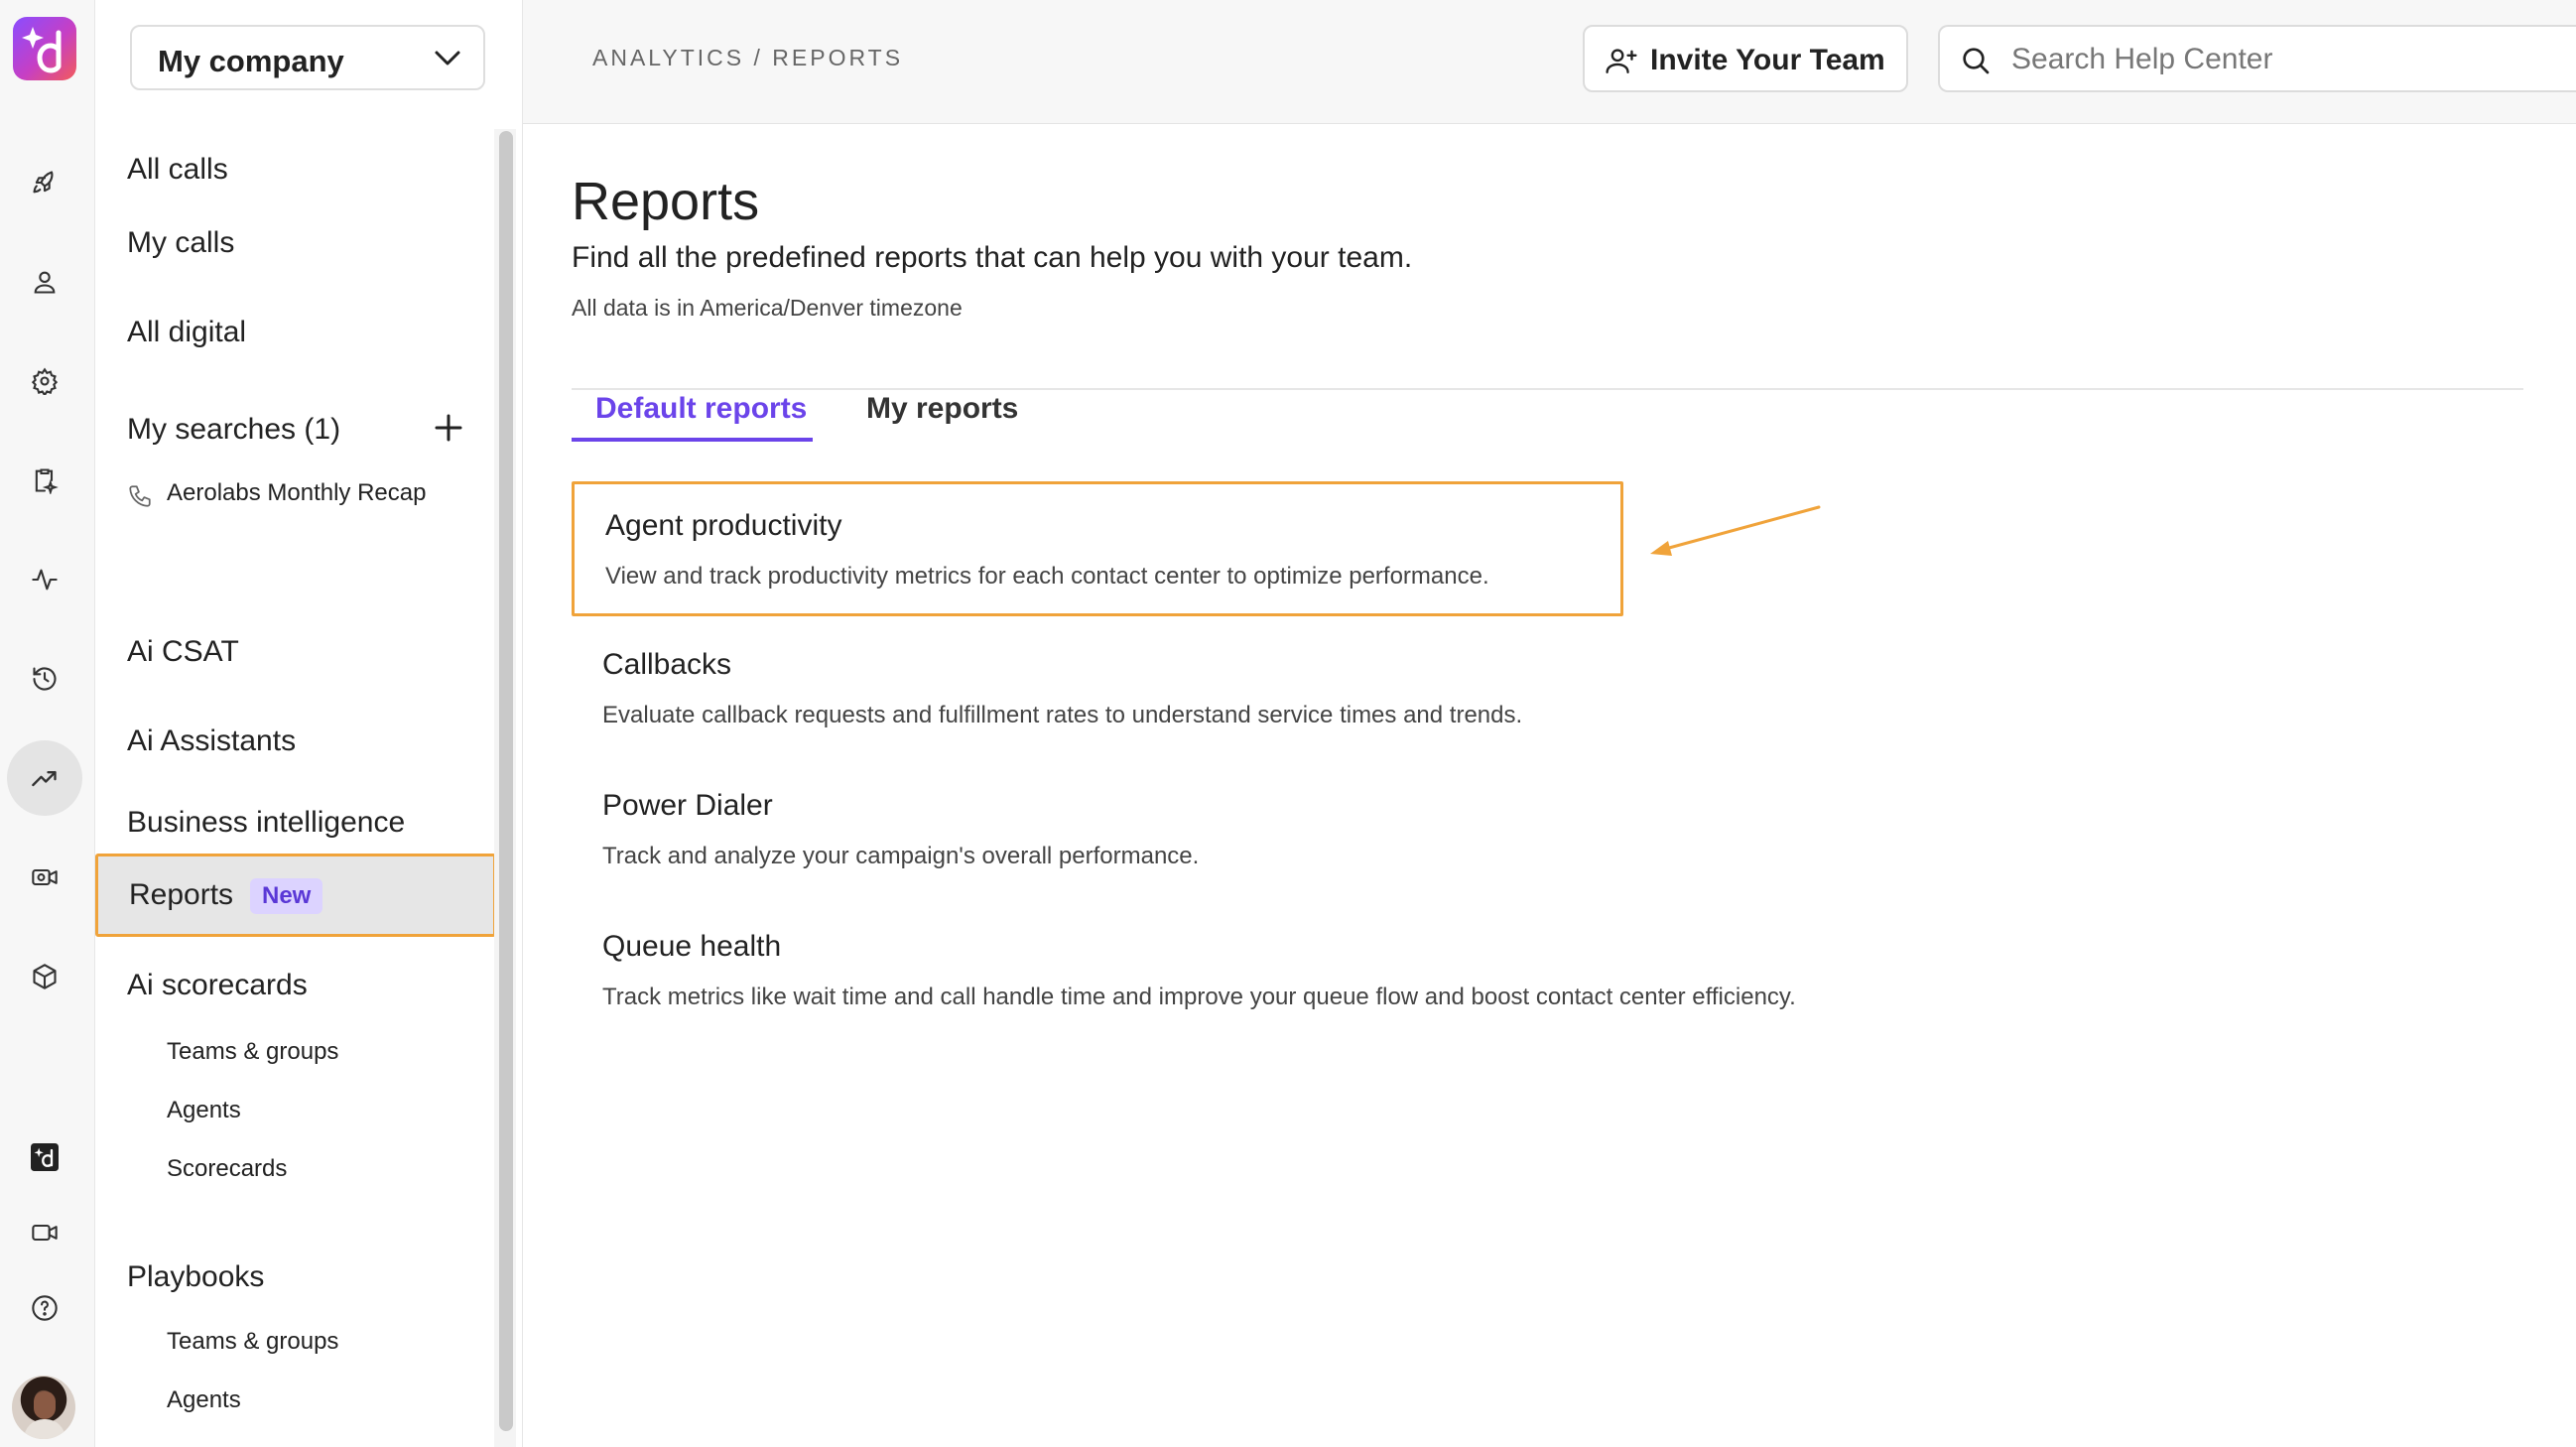 The height and width of the screenshot is (1447, 2576). I want to click on sidebar-subitem-scorecards-teams: Teams & groups, so click(253, 1052).